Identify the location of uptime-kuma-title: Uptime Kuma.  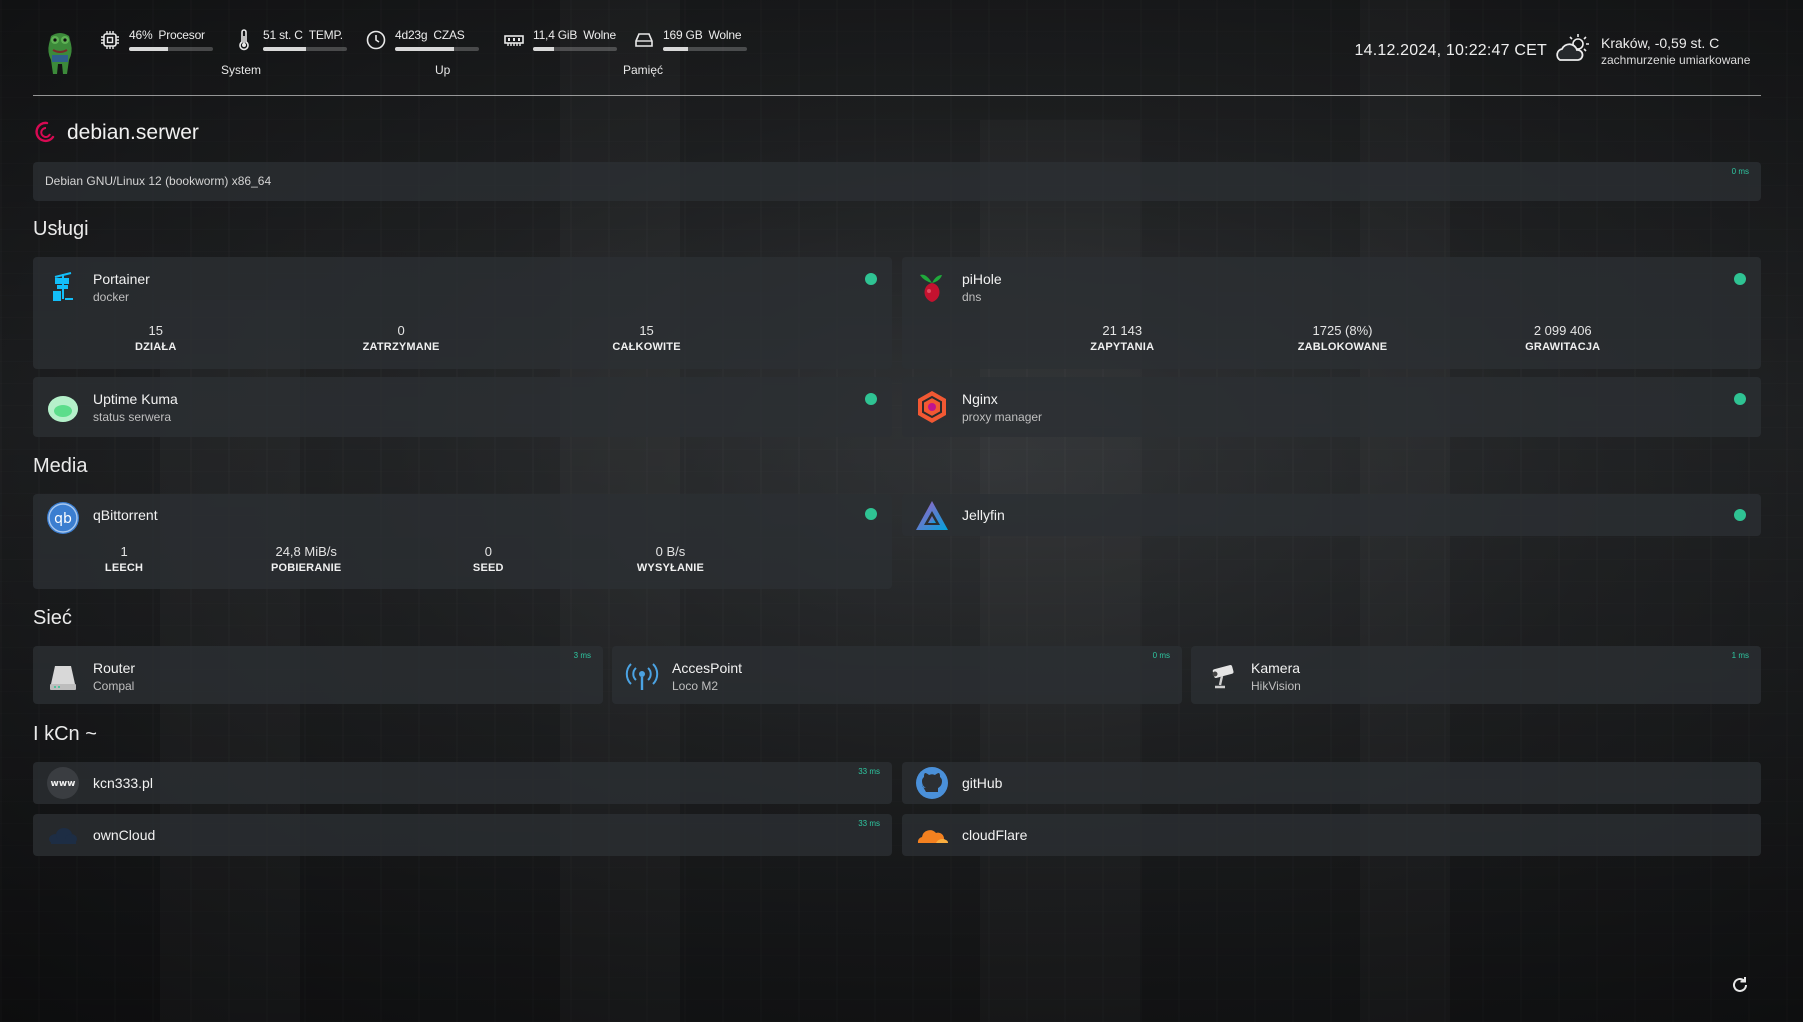
(135, 399).